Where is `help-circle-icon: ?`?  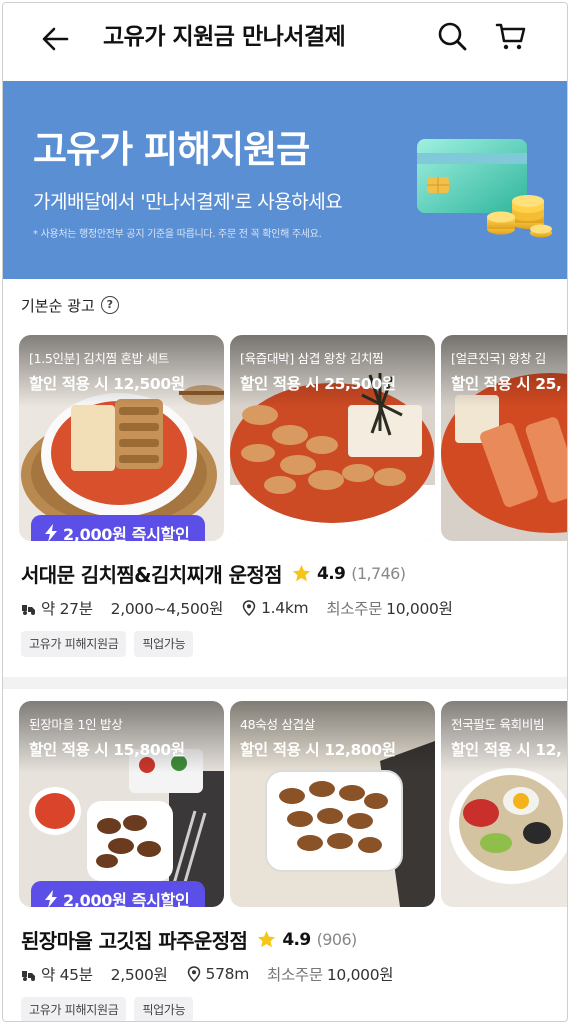 help-circle-icon: ? is located at coordinates (109, 305).